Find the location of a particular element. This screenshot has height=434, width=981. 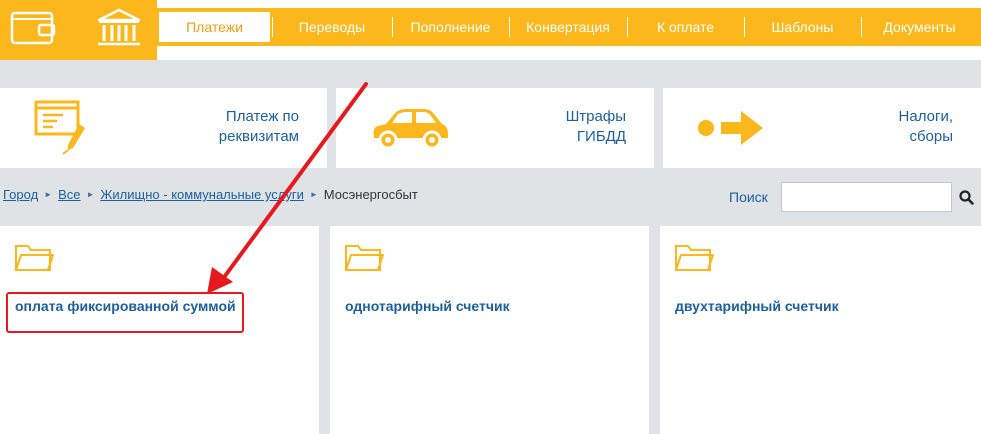

search-icon is located at coordinates (967, 198).